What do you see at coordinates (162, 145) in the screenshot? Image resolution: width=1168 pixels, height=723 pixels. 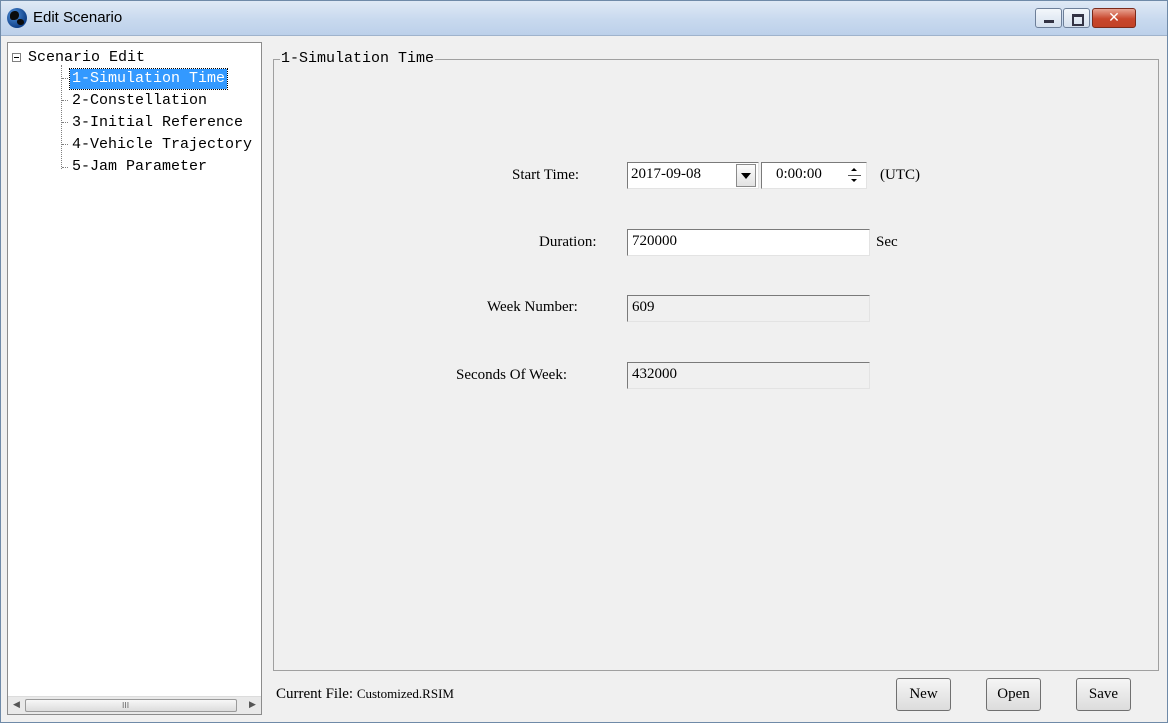 I see `tree-item-vehicle-trajectory: 4-Vehicle Trajectory` at bounding box center [162, 145].